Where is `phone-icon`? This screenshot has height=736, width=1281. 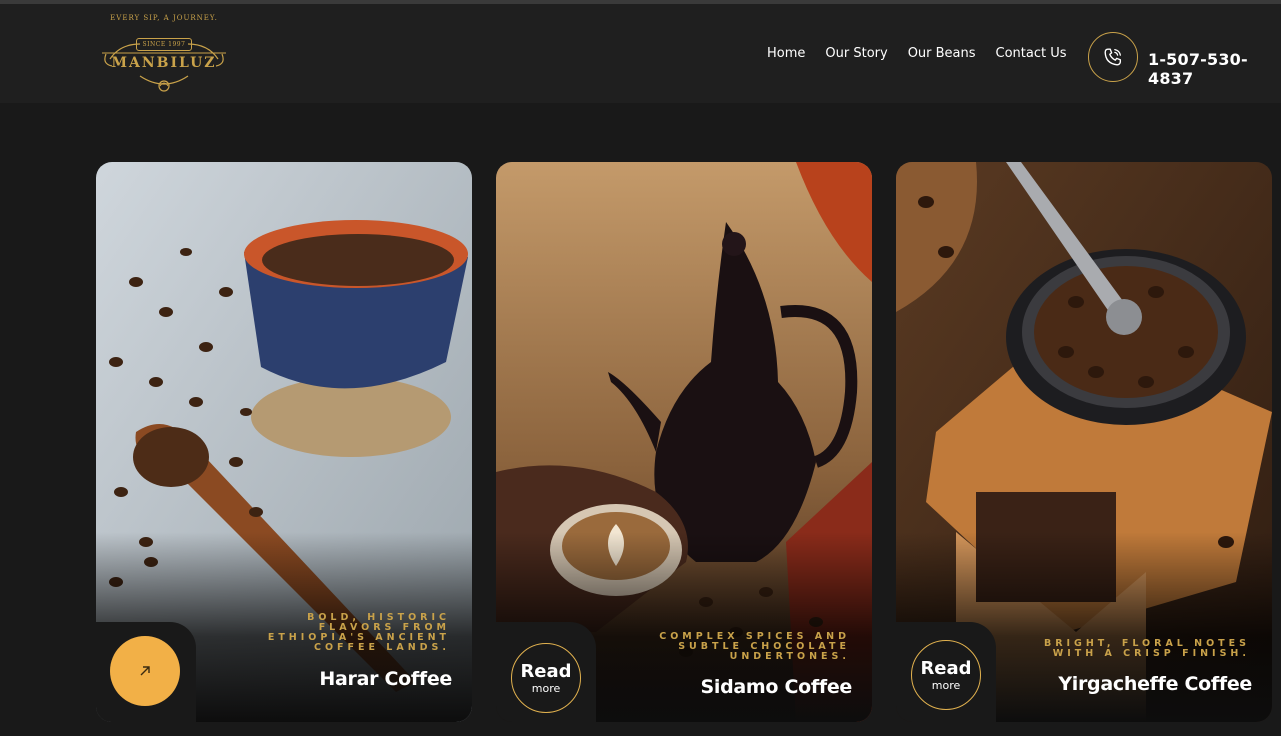
phone-icon is located at coordinates (1113, 57).